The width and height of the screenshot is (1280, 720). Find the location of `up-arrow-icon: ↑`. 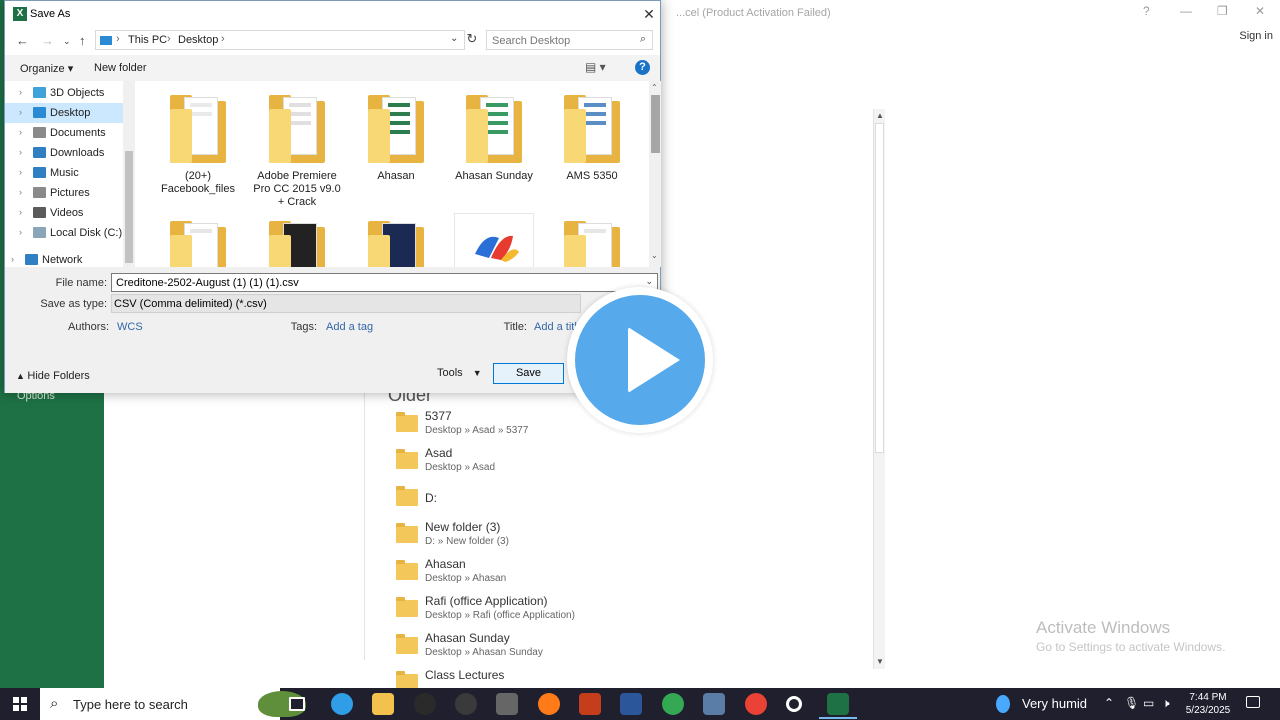

up-arrow-icon: ↑ is located at coordinates (82, 40).